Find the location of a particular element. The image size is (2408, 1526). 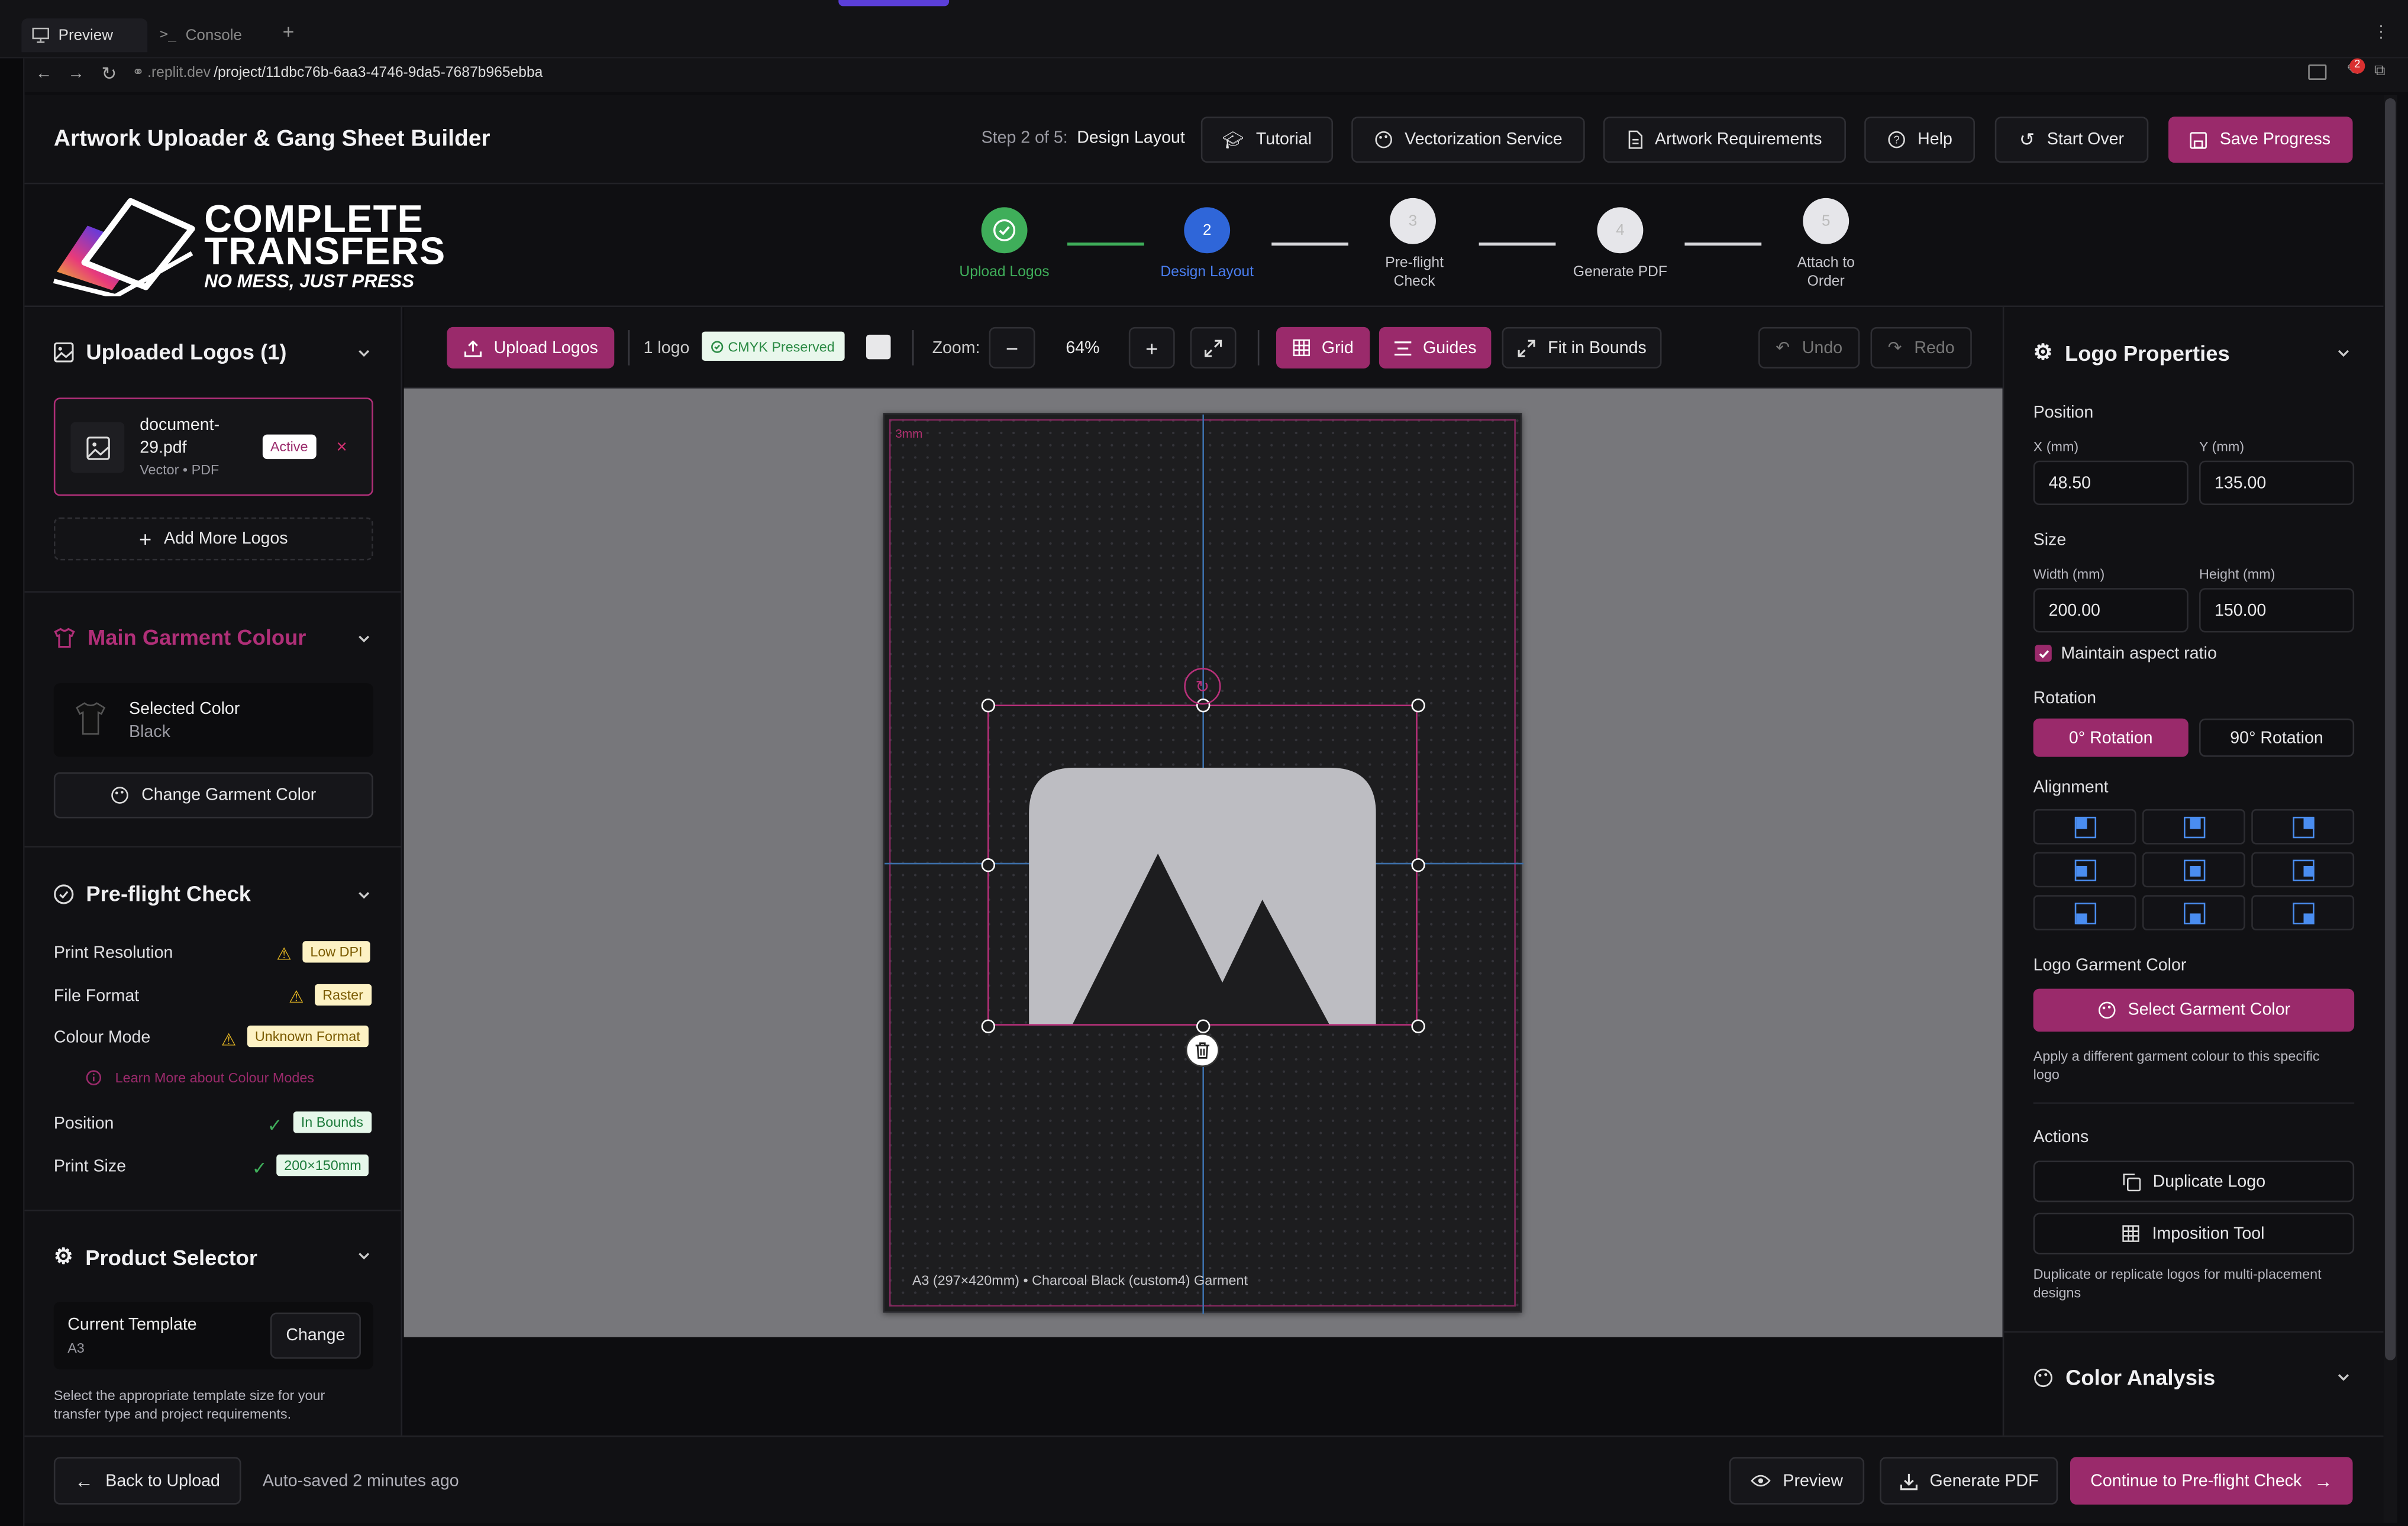

resize-handle-mr is located at coordinates (1418, 865).